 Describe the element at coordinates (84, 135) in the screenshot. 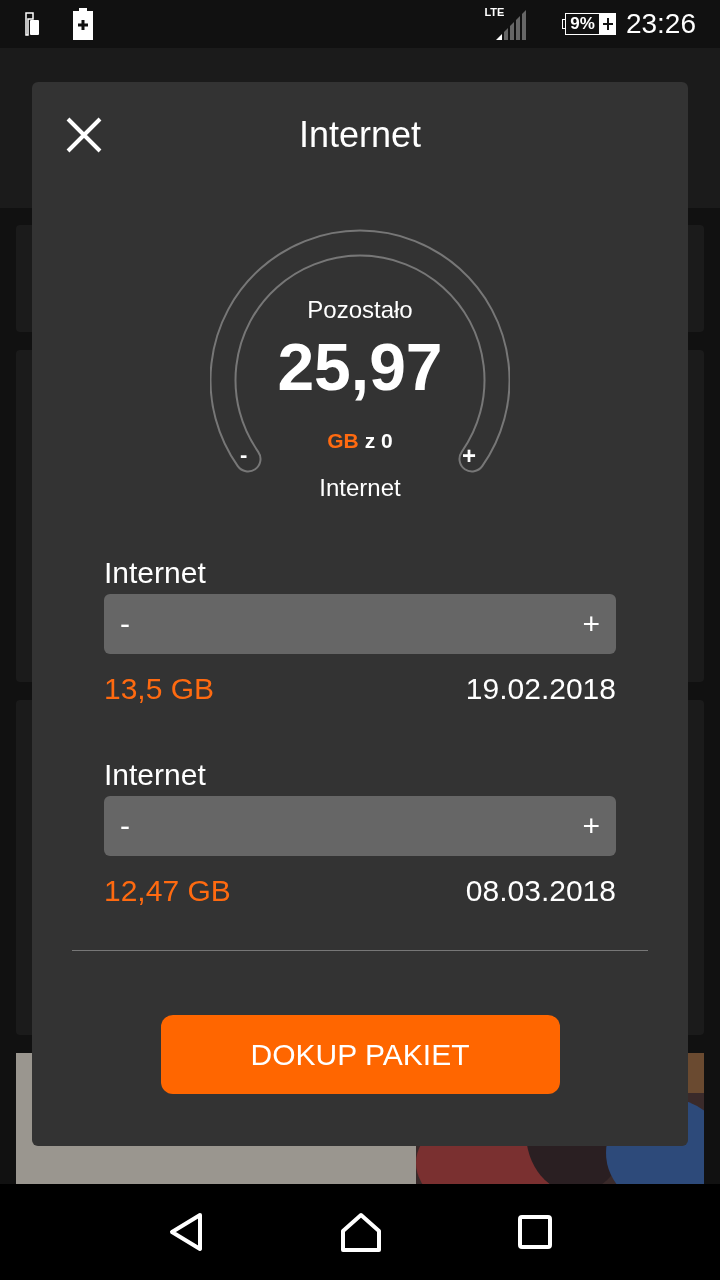

I see `close-icon` at that location.